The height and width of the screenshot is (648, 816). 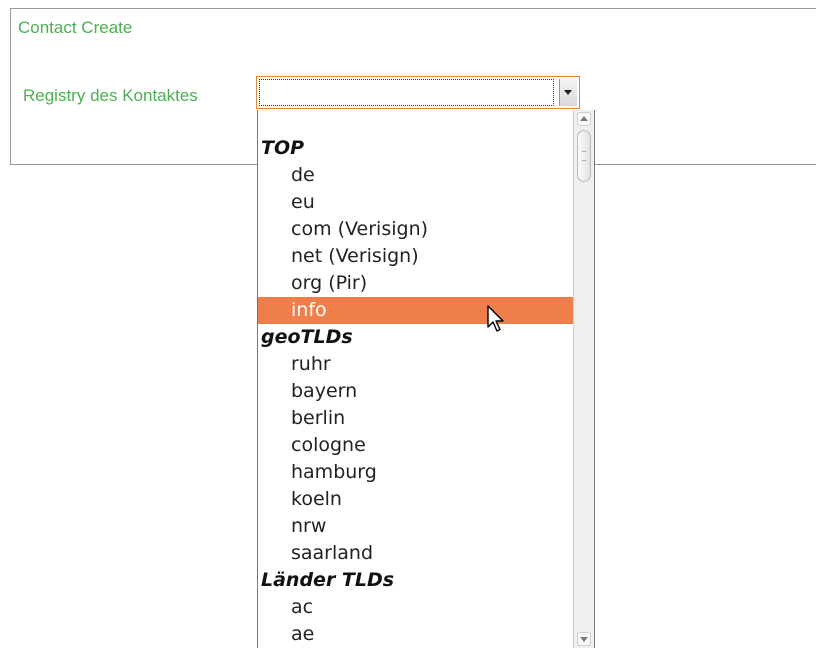 What do you see at coordinates (584, 156) in the screenshot?
I see `scroll-thumb` at bounding box center [584, 156].